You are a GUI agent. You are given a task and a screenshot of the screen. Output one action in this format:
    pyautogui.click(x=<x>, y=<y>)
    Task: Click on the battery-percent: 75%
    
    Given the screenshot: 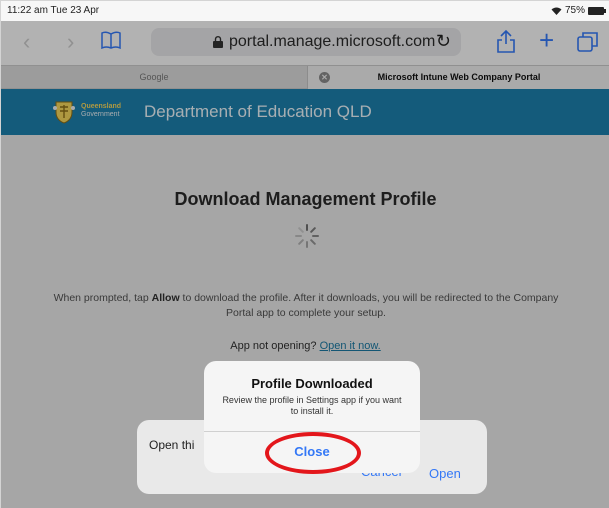 What is the action you would take?
    pyautogui.click(x=574, y=10)
    